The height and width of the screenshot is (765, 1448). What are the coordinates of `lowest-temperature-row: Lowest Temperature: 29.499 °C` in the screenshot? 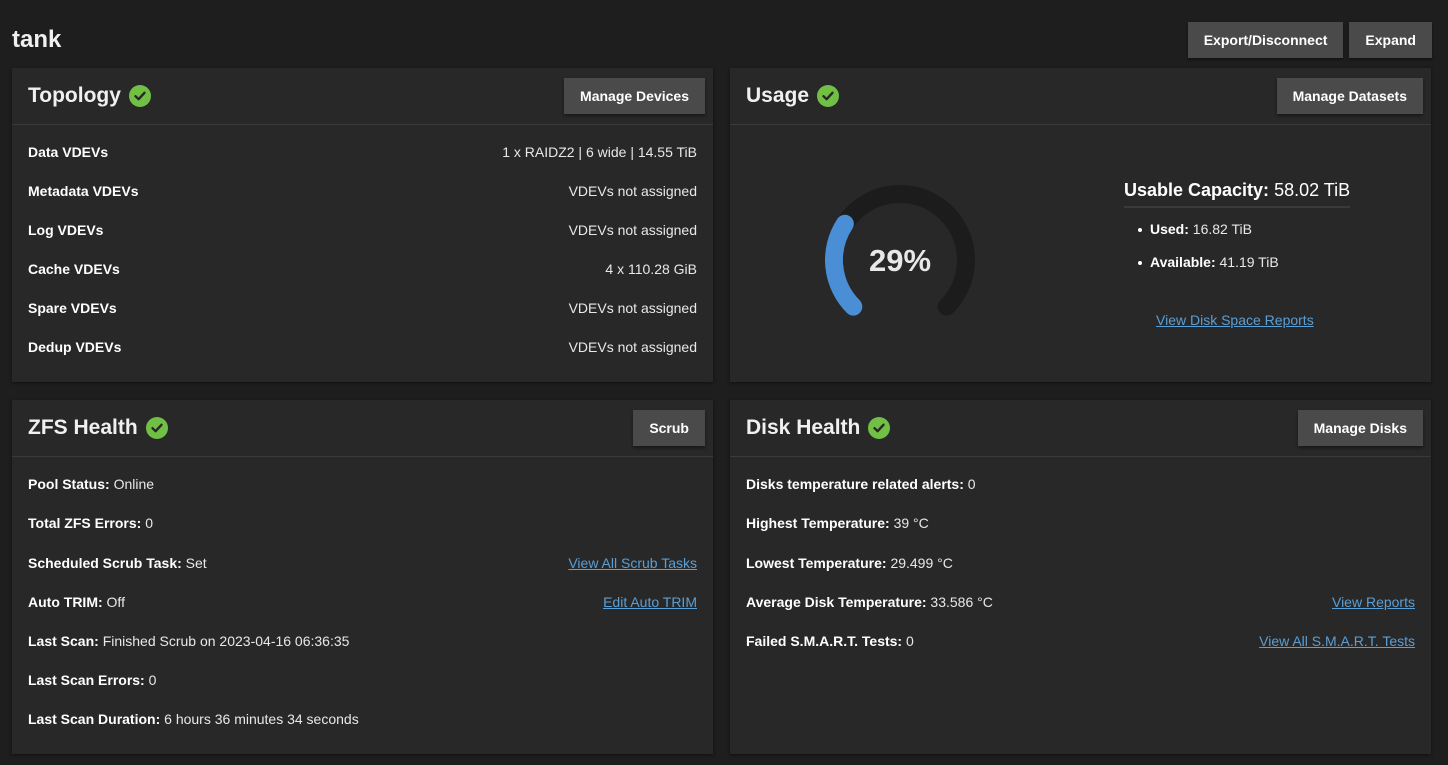 It's located at (1080, 563).